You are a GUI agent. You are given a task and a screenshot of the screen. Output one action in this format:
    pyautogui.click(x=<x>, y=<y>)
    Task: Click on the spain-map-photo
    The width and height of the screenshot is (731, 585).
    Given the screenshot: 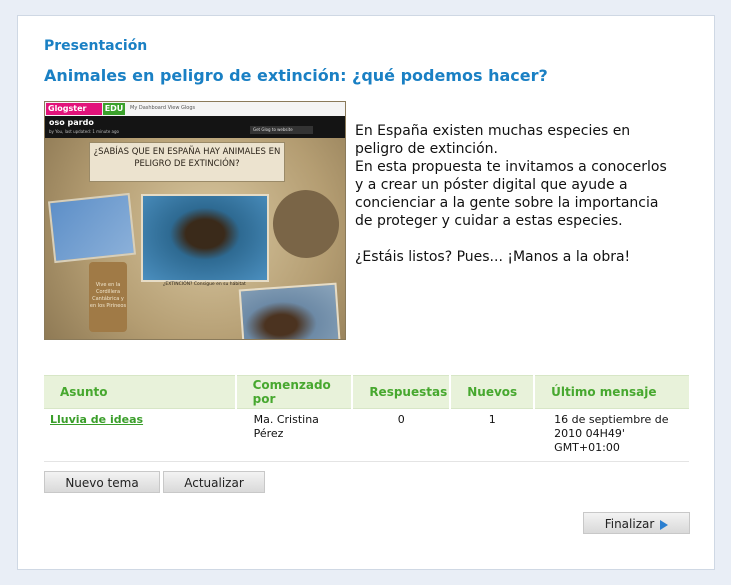 What is the action you would take?
    pyautogui.click(x=92, y=228)
    